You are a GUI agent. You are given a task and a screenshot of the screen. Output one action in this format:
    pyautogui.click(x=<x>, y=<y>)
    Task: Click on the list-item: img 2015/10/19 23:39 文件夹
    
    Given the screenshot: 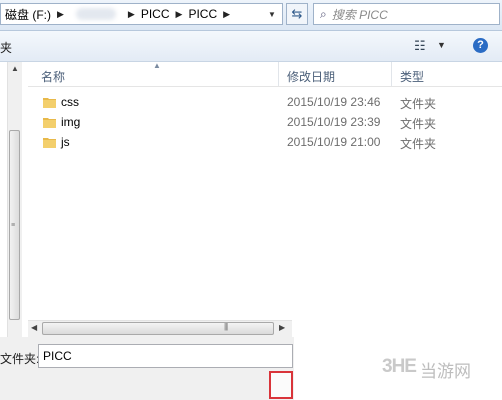 What is the action you would take?
    pyautogui.click(x=265, y=122)
    